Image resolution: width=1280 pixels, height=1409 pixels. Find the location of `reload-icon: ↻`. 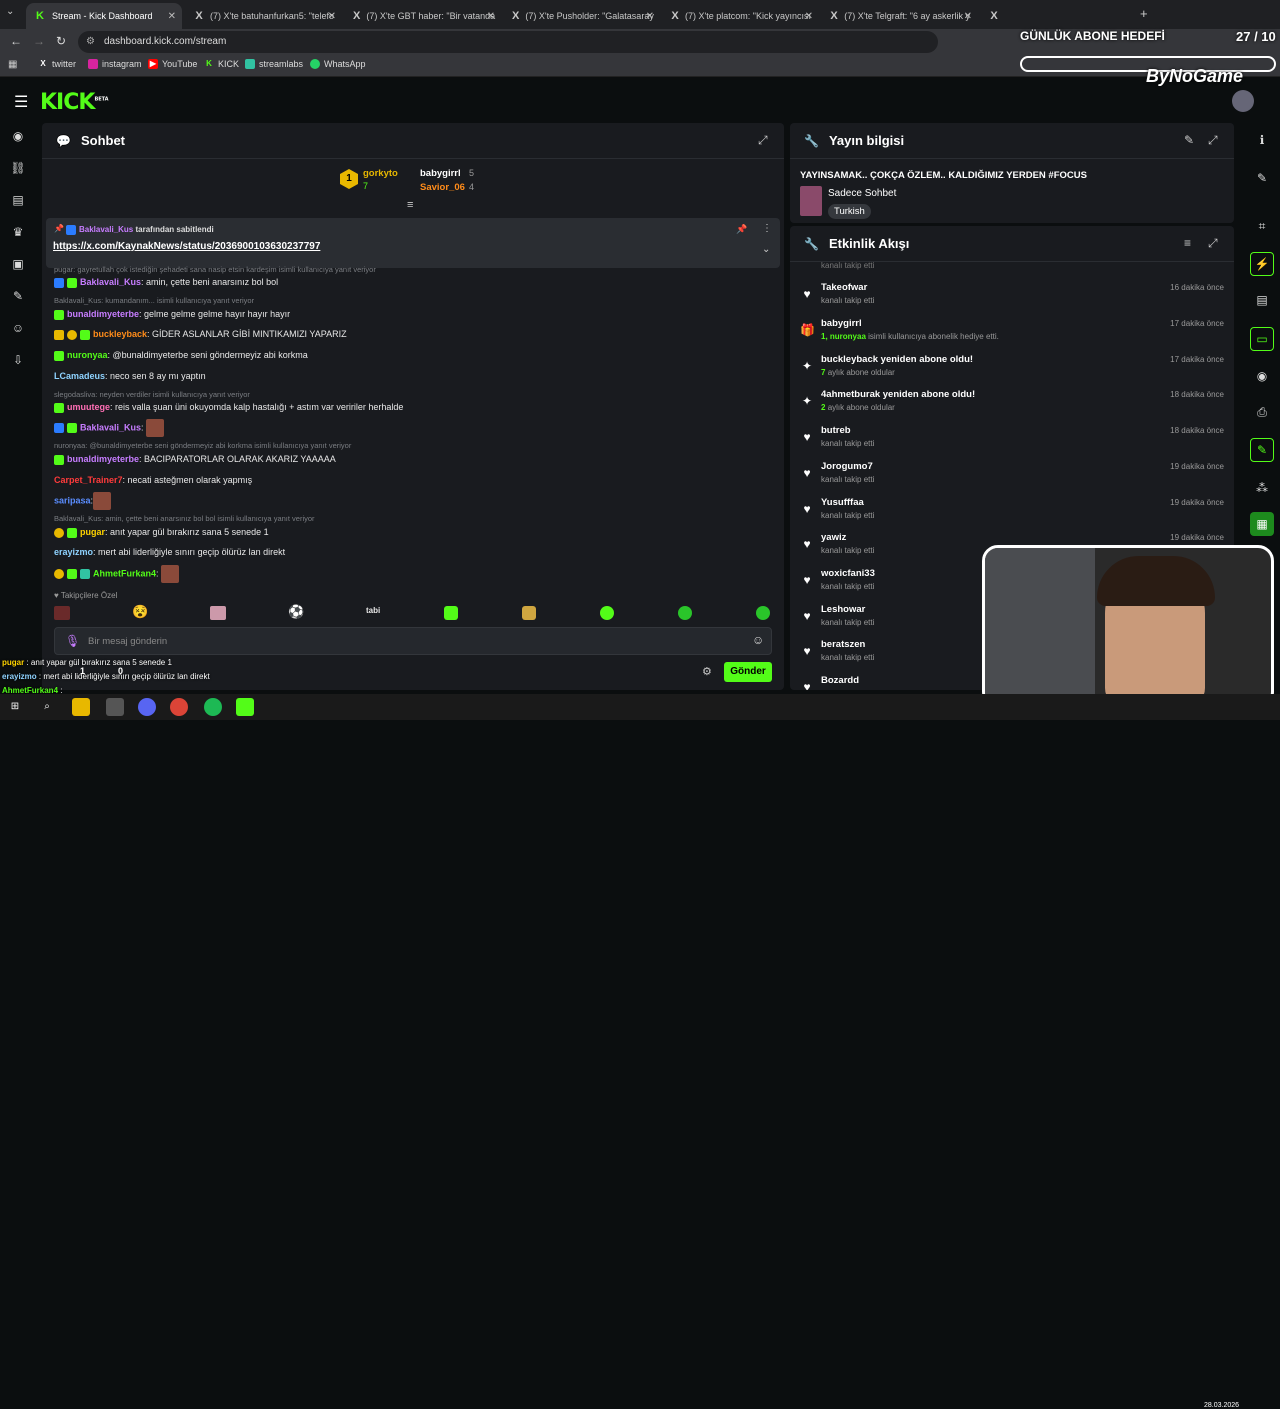

reload-icon: ↻ is located at coordinates (61, 41).